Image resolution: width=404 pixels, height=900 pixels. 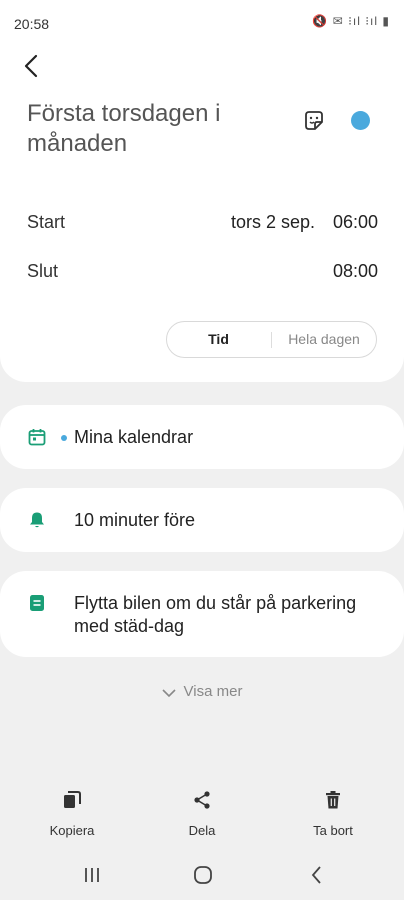 What do you see at coordinates (324, 339) in the screenshot?
I see `toggle-option-all-day: Hela dagen` at bounding box center [324, 339].